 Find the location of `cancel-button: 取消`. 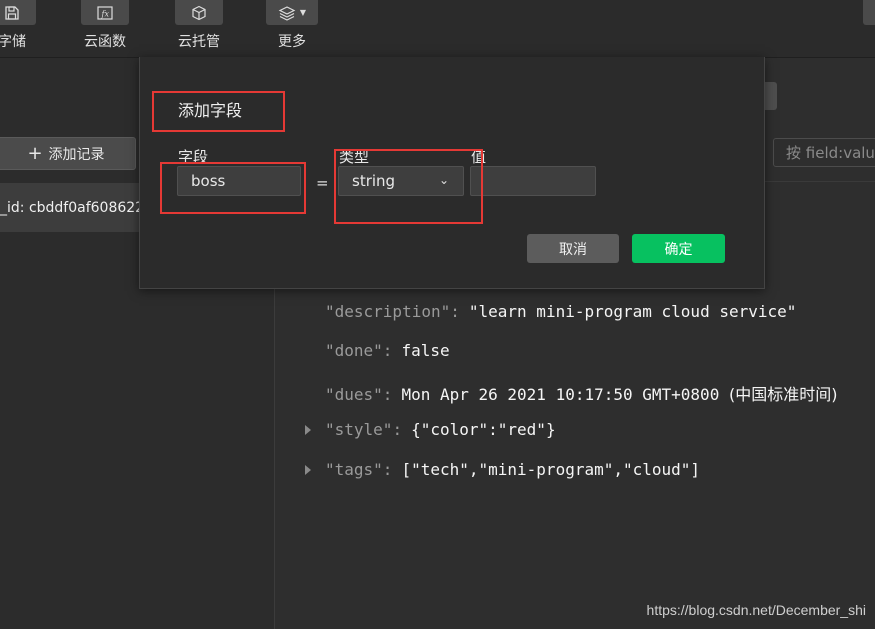

cancel-button: 取消 is located at coordinates (573, 248).